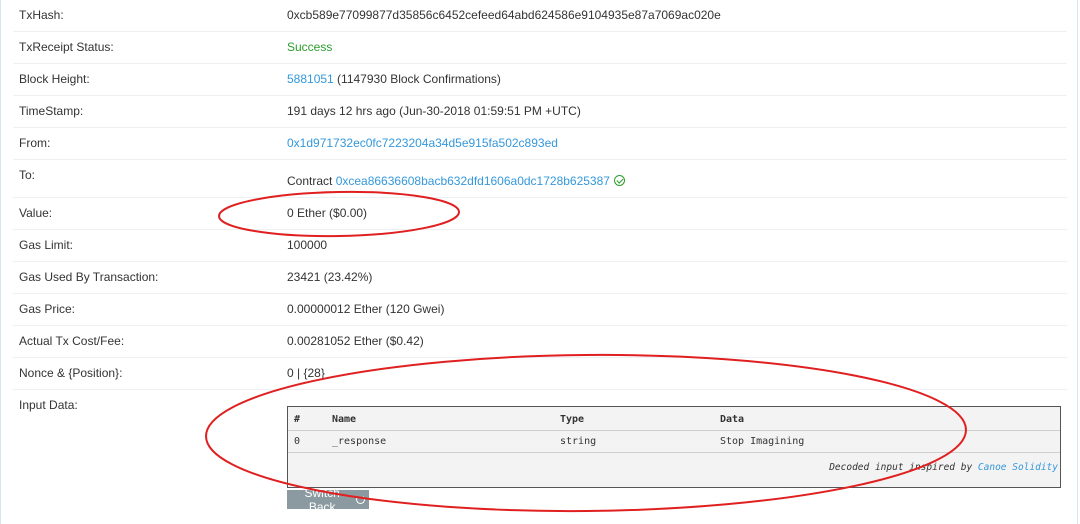 The height and width of the screenshot is (524, 1080). What do you see at coordinates (572, 419) in the screenshot?
I see `header-type: Type` at bounding box center [572, 419].